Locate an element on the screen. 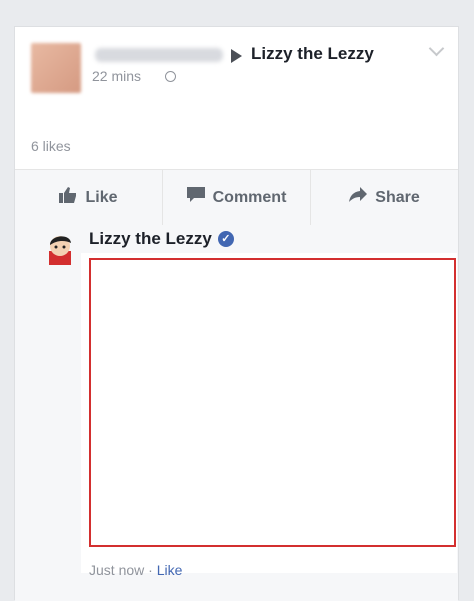  chevron-down-icon is located at coordinates (436, 48).